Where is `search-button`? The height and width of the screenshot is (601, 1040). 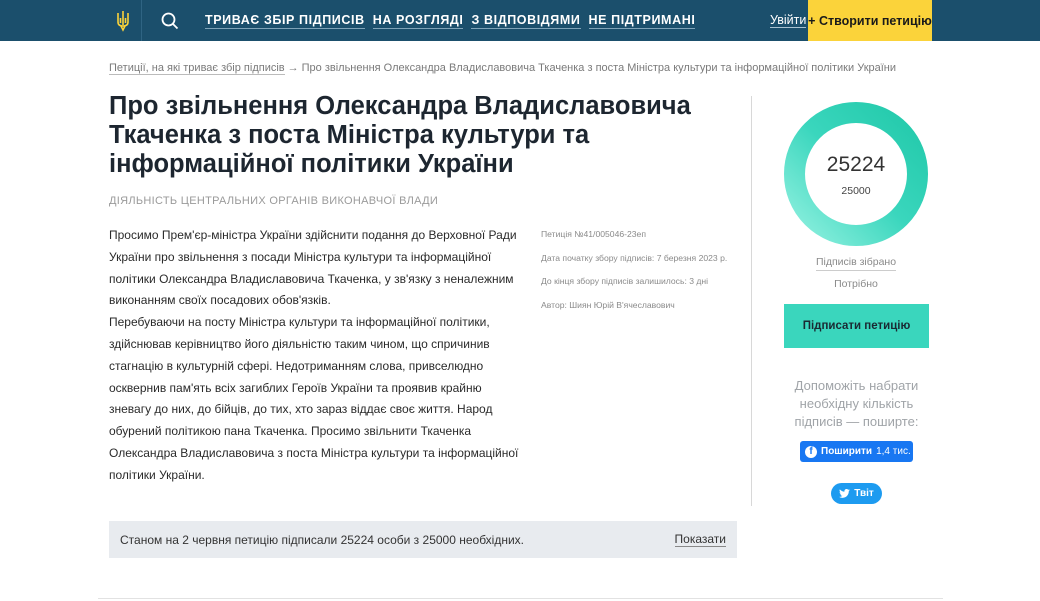
search-button is located at coordinates (170, 20).